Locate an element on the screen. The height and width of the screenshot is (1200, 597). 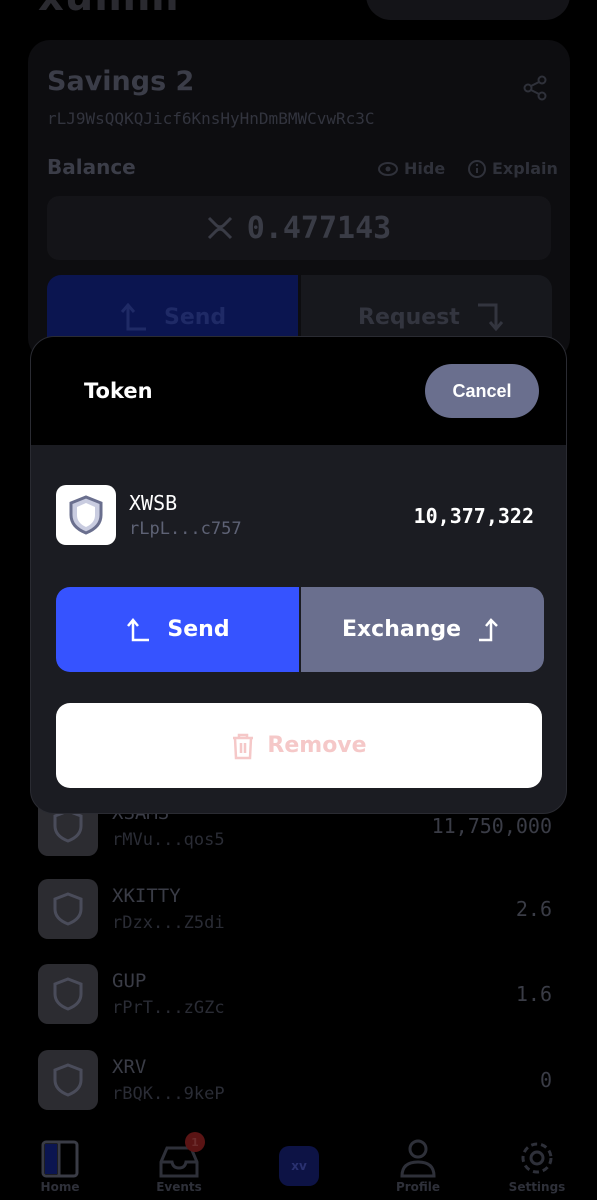
token-amount: 10,377,322 is located at coordinates (473, 516).